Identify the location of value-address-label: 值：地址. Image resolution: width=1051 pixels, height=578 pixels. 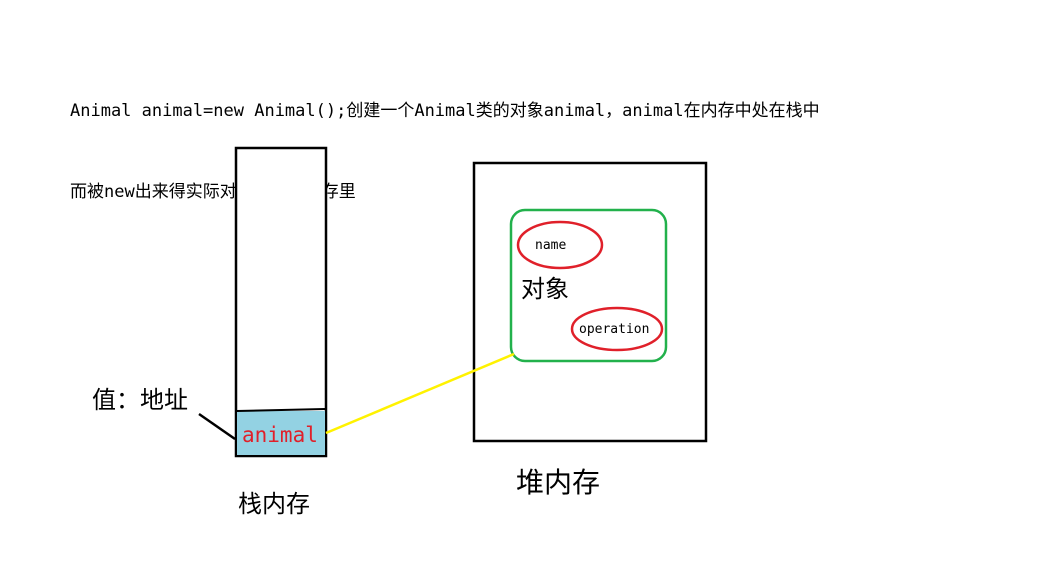
(140, 400).